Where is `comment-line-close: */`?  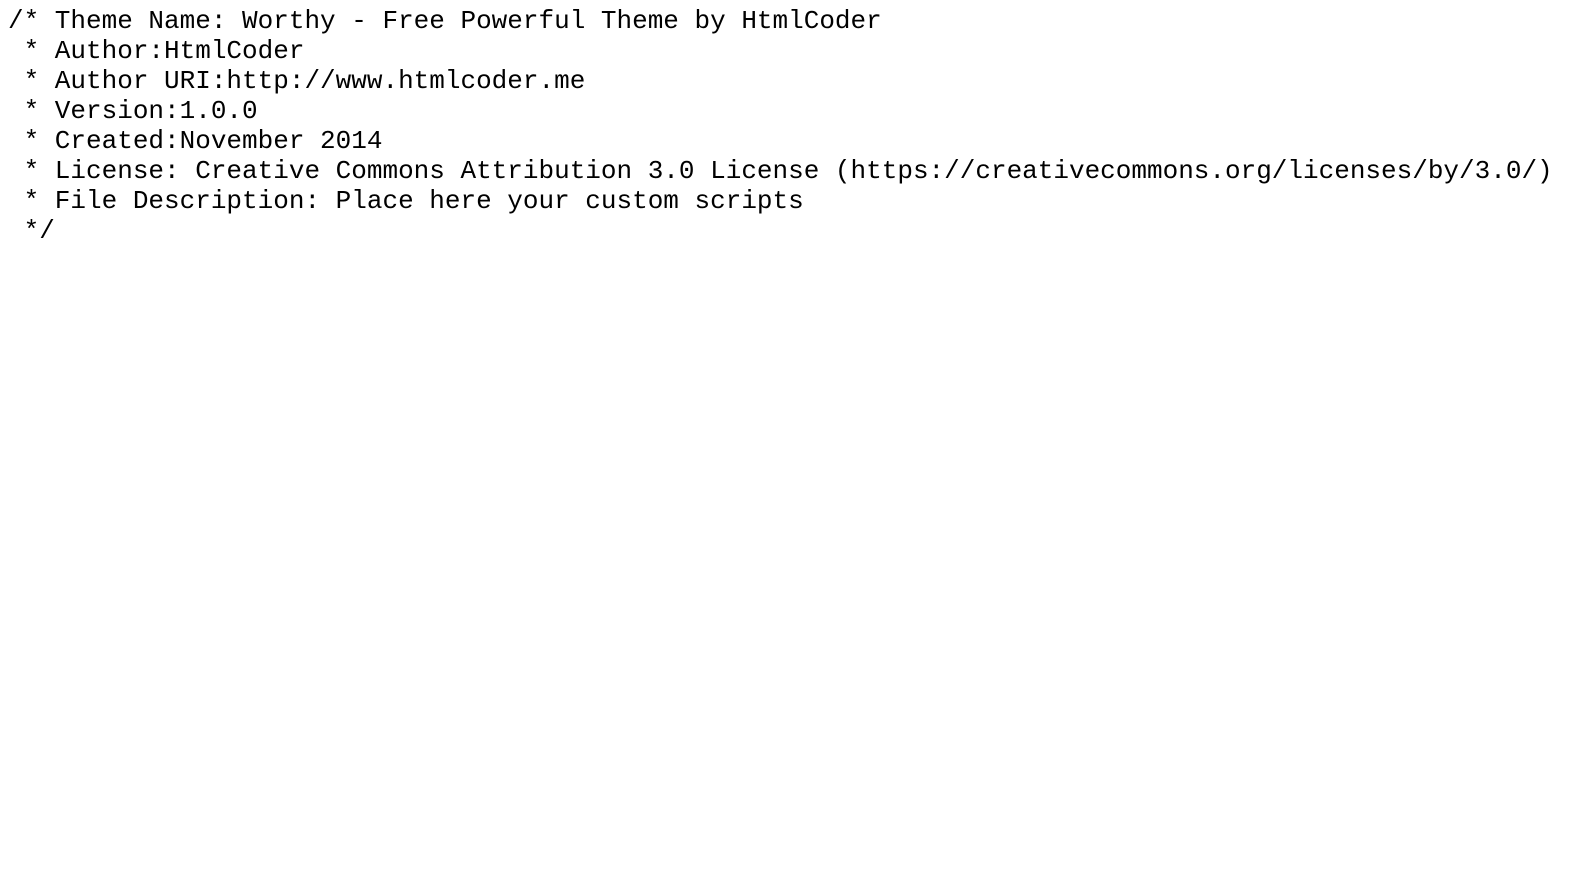
comment-line-close: */ is located at coordinates (31, 231).